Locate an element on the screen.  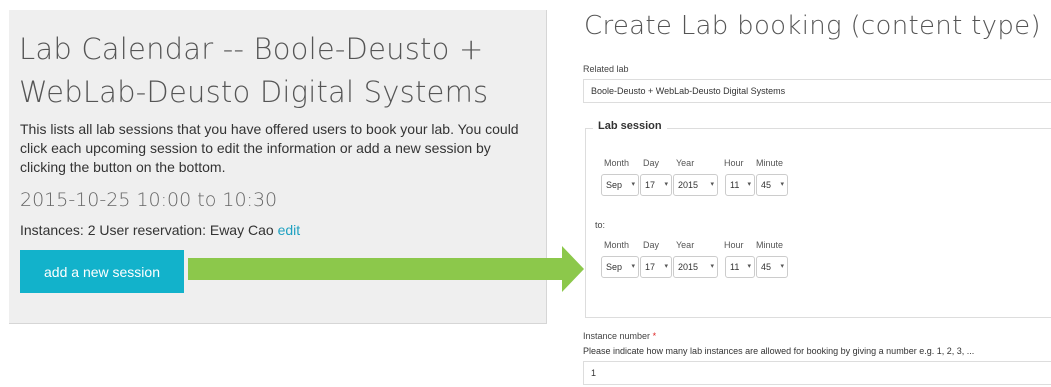
end-year-value: 2015 is located at coordinates (688, 267).